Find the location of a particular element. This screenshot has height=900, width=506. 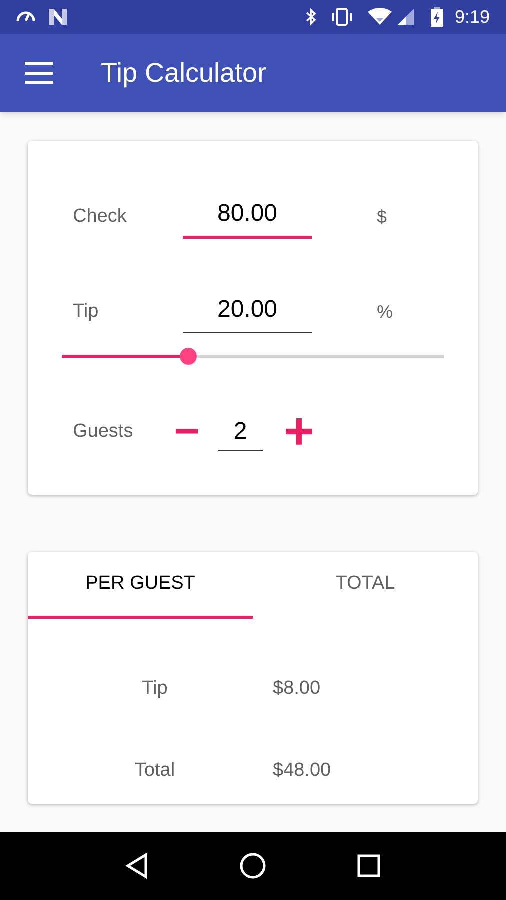

status-time: 9:19 is located at coordinates (472, 17).